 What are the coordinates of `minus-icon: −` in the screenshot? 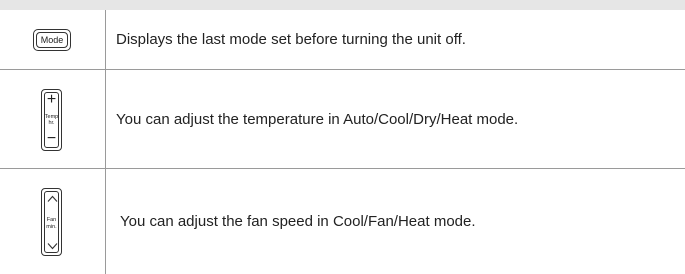 It's located at (51, 138).